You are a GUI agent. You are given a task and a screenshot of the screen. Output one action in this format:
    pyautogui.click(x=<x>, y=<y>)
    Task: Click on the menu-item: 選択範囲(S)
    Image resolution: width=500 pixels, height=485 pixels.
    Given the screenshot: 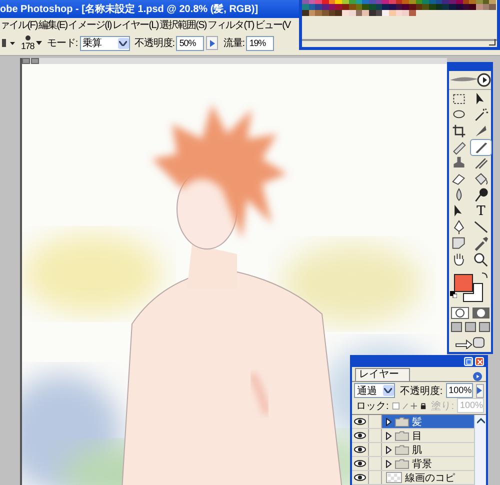 What is the action you would take?
    pyautogui.click(x=182, y=25)
    